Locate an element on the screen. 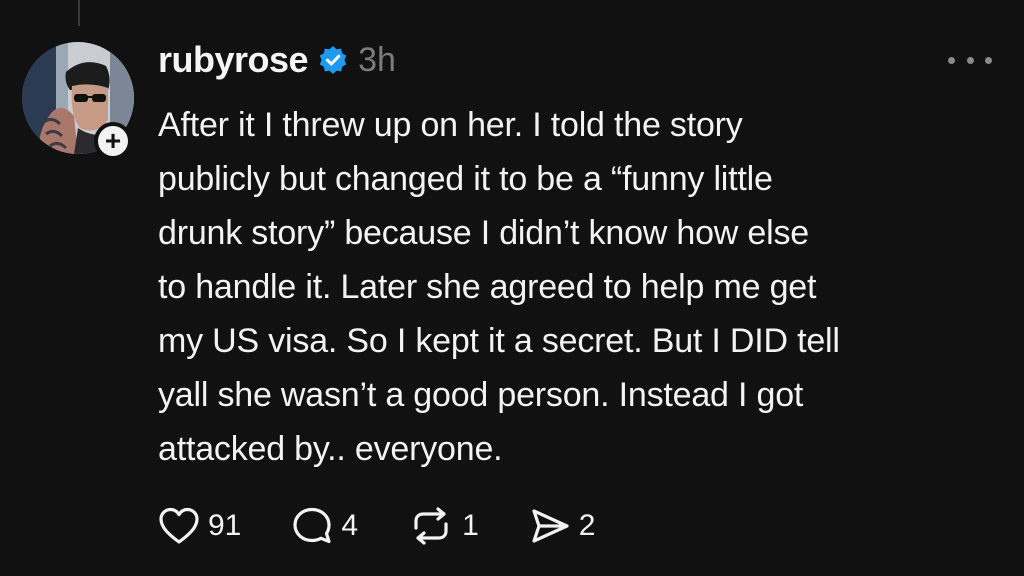 Image resolution: width=1024 pixels, height=576 pixels. repost-button: 1 is located at coordinates (443, 526).